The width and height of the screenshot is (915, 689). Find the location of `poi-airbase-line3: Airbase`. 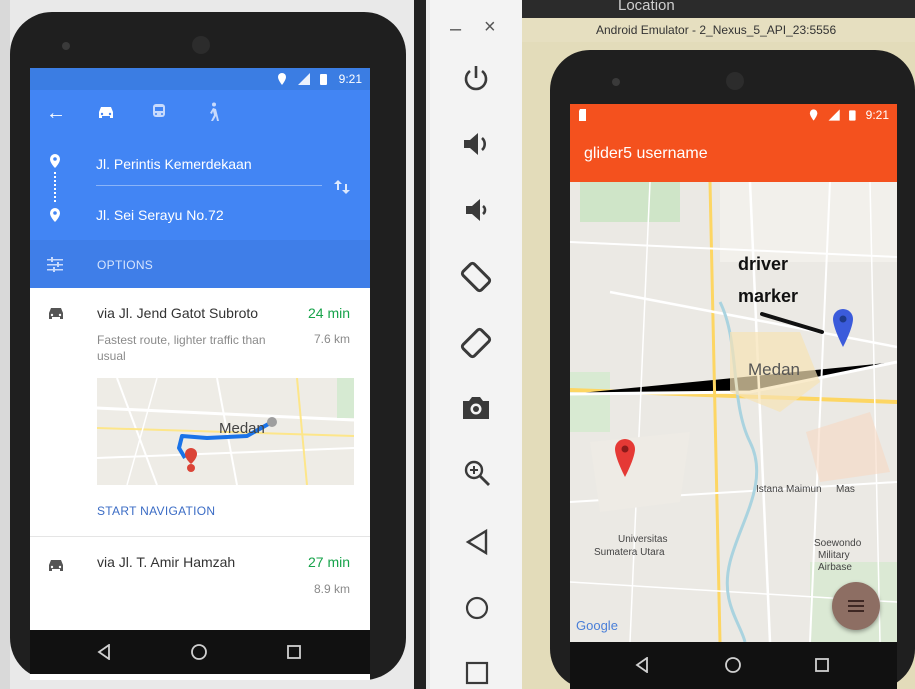

poi-airbase-line3: Airbase is located at coordinates (835, 567).